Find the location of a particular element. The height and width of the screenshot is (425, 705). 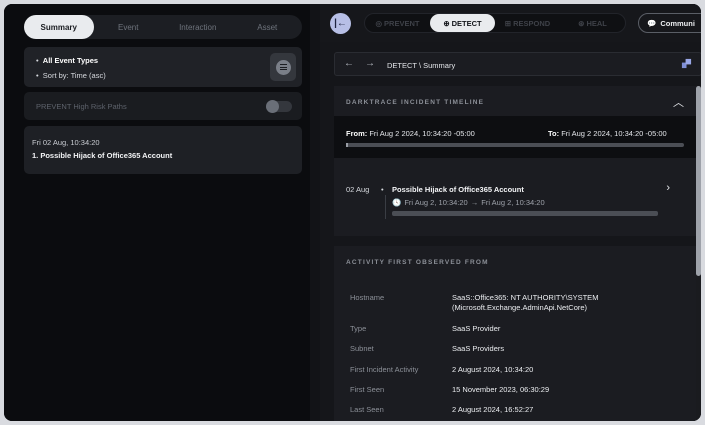

prevent-high-risk-row: PREVENT High Risk Paths is located at coordinates (163, 106).